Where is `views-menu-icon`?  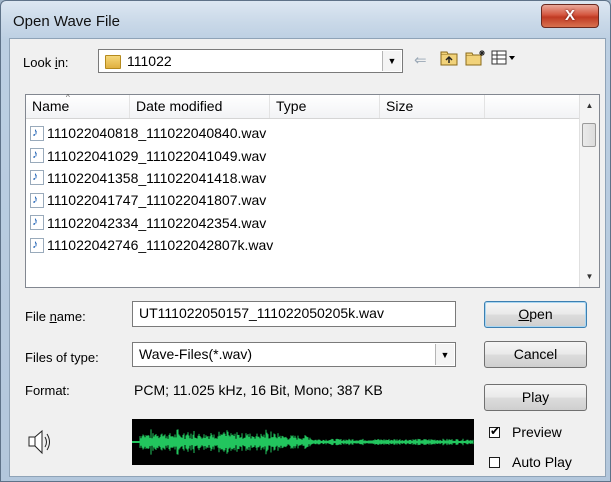 views-menu-icon is located at coordinates (504, 60).